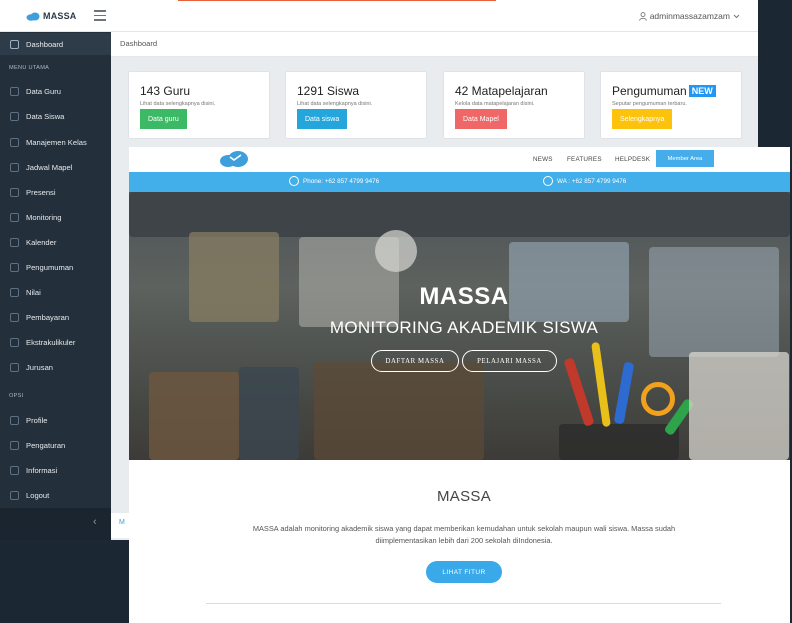 The width and height of the screenshot is (792, 623). Describe the element at coordinates (322, 119) in the screenshot. I see `data-siswa-button: Data siswa` at that location.